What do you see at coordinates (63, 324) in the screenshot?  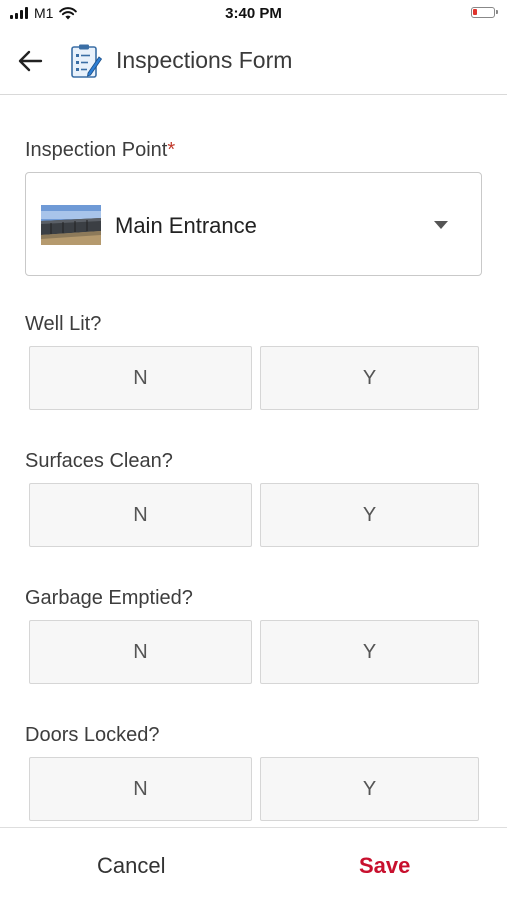 I see `question-label: Well Lit?` at bounding box center [63, 324].